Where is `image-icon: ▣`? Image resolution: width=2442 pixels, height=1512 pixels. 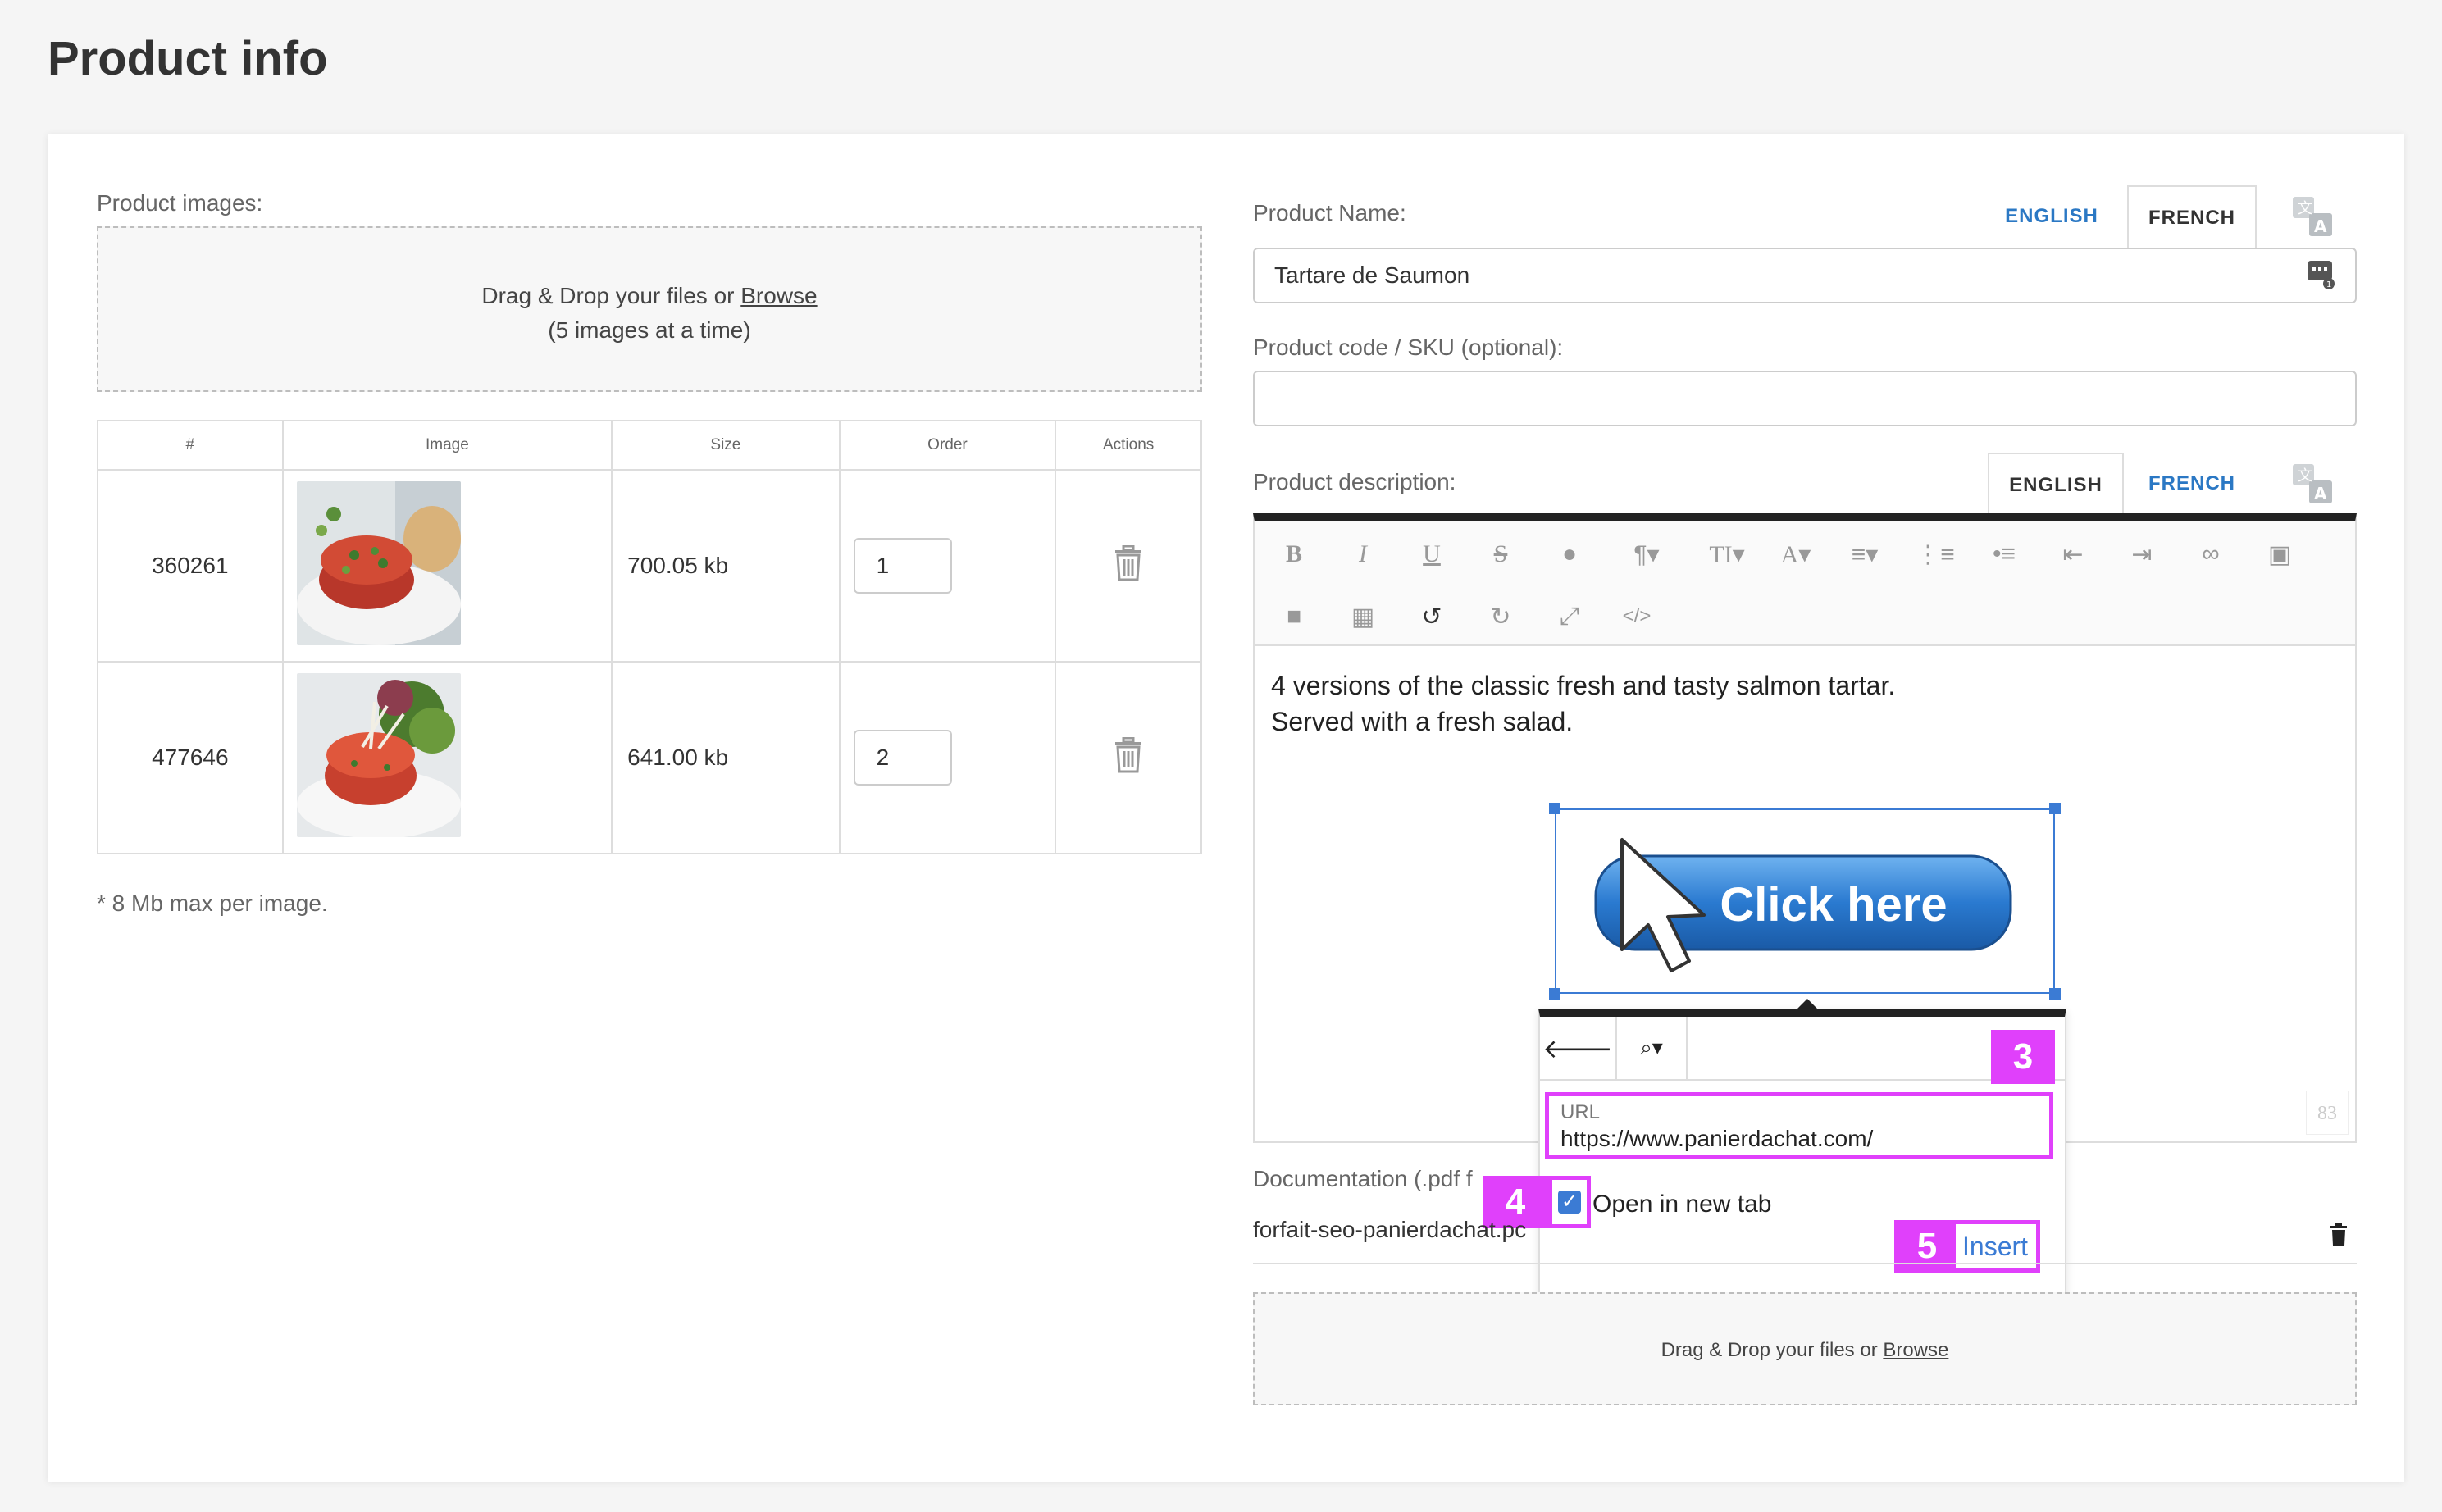 image-icon: ▣ is located at coordinates (2279, 554).